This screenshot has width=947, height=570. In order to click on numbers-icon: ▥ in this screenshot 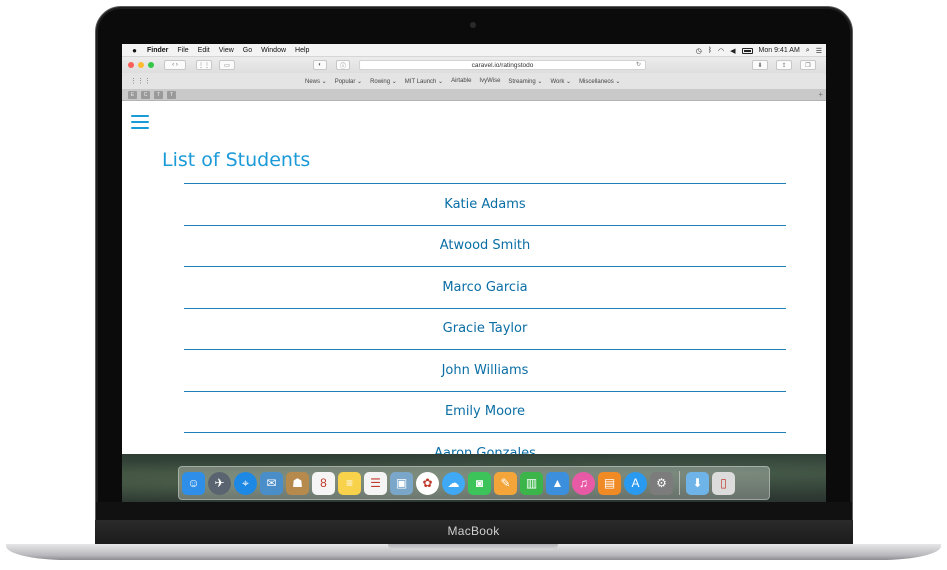, I will do `click(531, 483)`.